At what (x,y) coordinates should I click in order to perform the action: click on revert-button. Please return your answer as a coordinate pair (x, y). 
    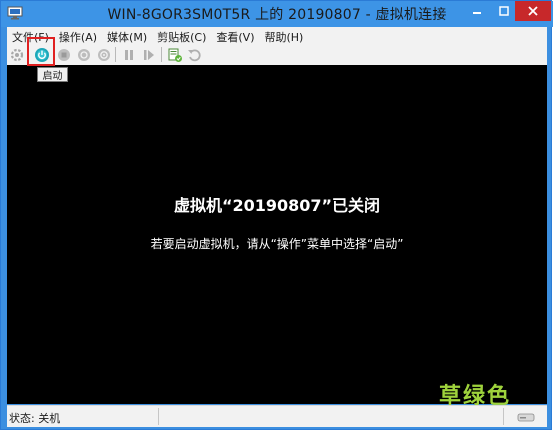
    Looking at the image, I should click on (194, 54).